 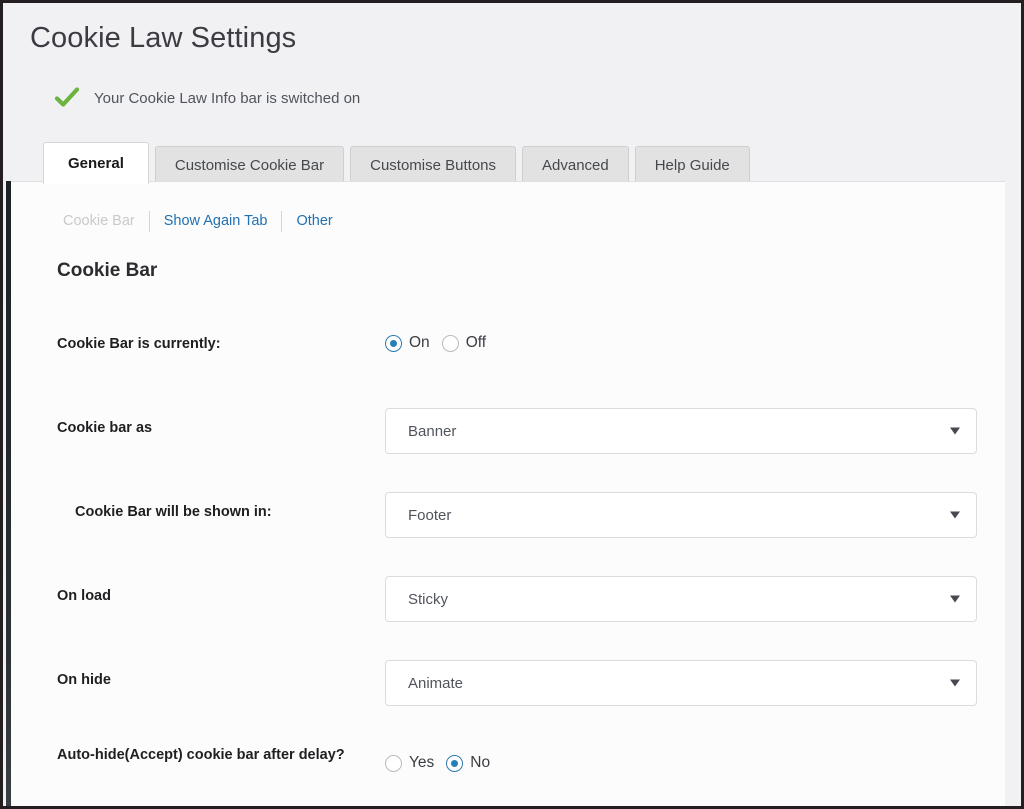 What do you see at coordinates (1013, 493) in the screenshot?
I see `panel-right-gutter` at bounding box center [1013, 493].